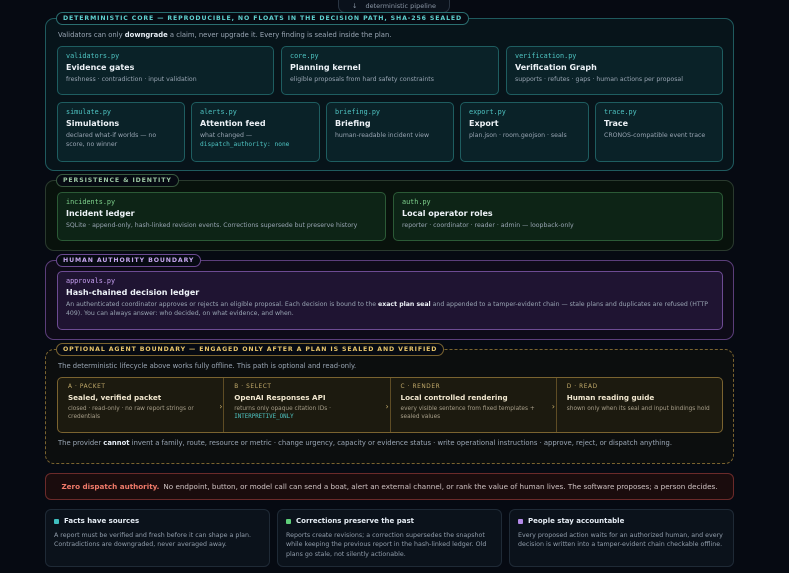 Image resolution: width=789 pixels, height=573 pixels. What do you see at coordinates (91, 281) in the screenshot?
I see `file-name: approvals.py` at bounding box center [91, 281].